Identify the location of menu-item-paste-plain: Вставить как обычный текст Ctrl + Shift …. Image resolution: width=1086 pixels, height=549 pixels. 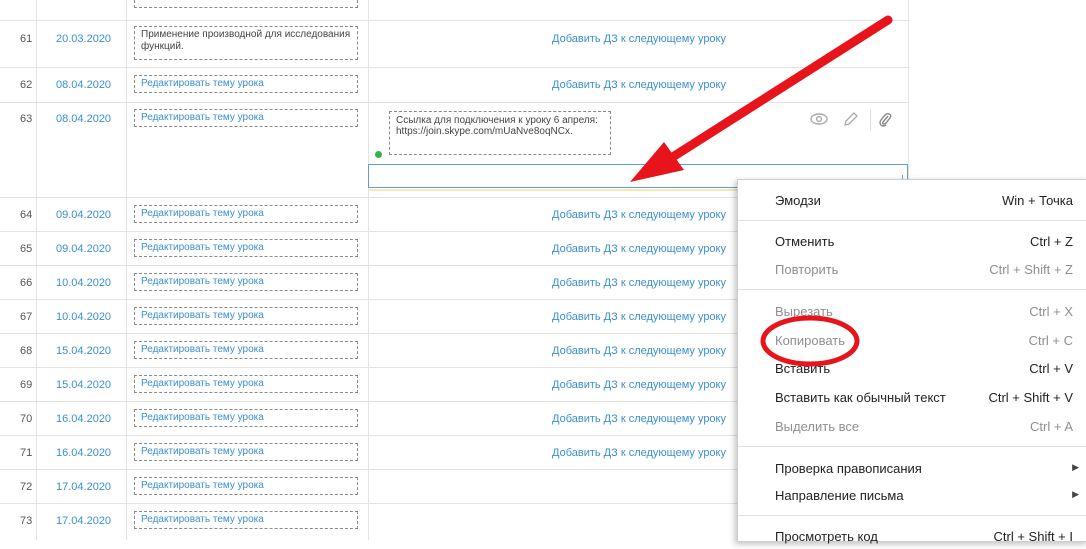
(912, 400).